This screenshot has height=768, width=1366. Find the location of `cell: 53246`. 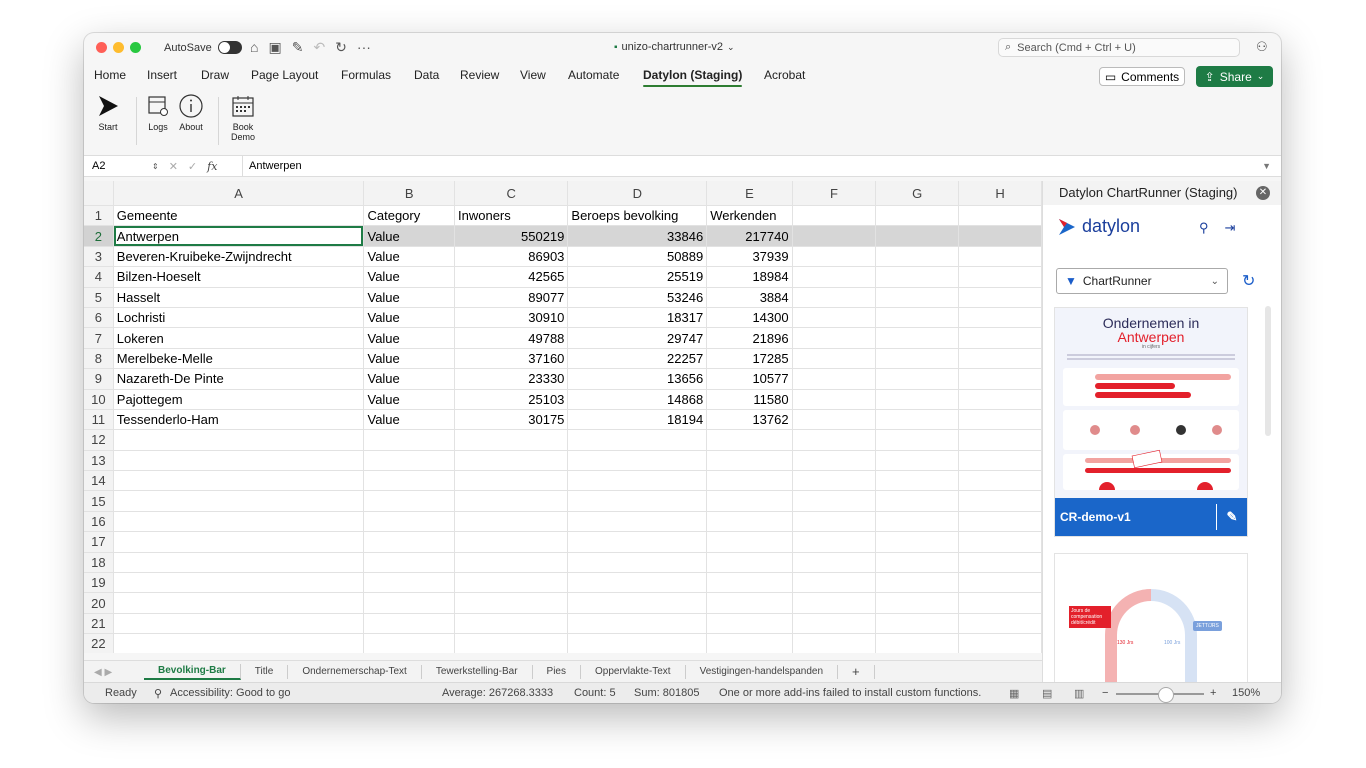

cell: 53246 is located at coordinates (637, 297).